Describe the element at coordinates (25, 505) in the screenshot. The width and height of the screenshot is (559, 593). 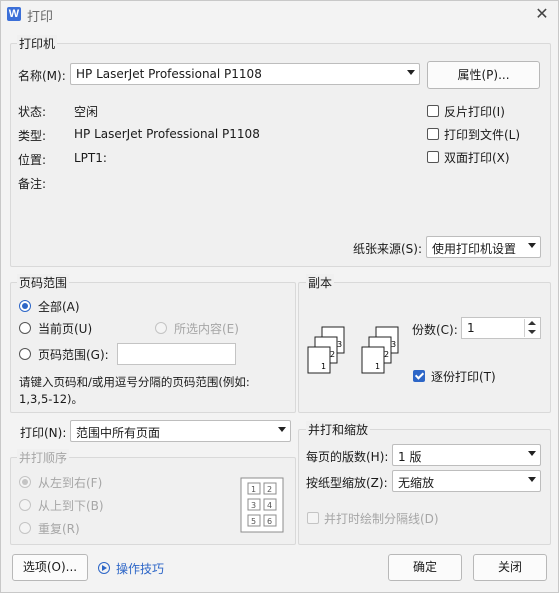
I see `order-top-to-bottom-radio` at that location.